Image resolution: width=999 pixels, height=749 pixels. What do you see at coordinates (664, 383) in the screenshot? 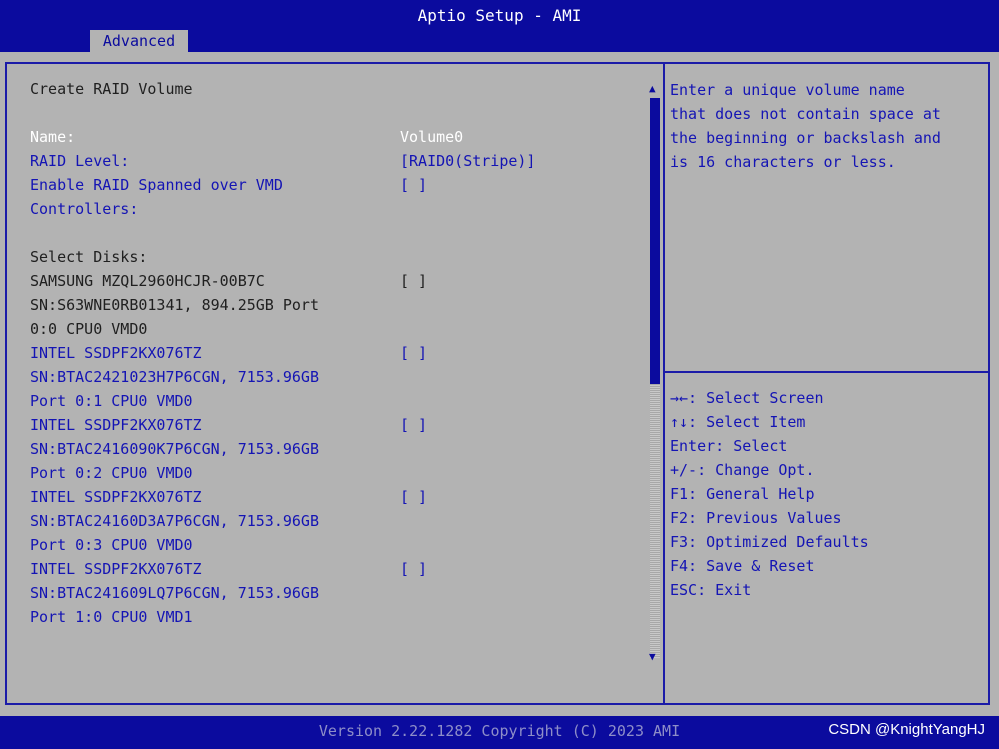
I see `panel-divider-vertical` at bounding box center [664, 383].